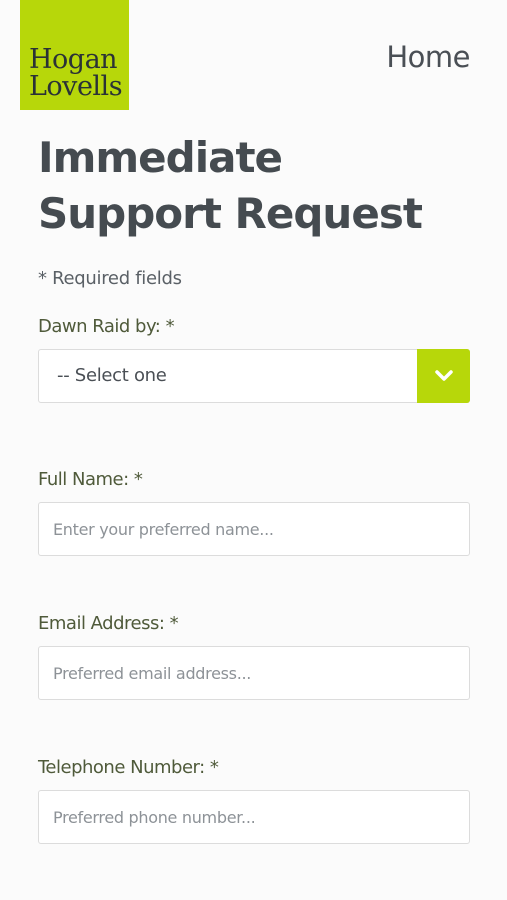  I want to click on chevron-down-icon, so click(443, 375).